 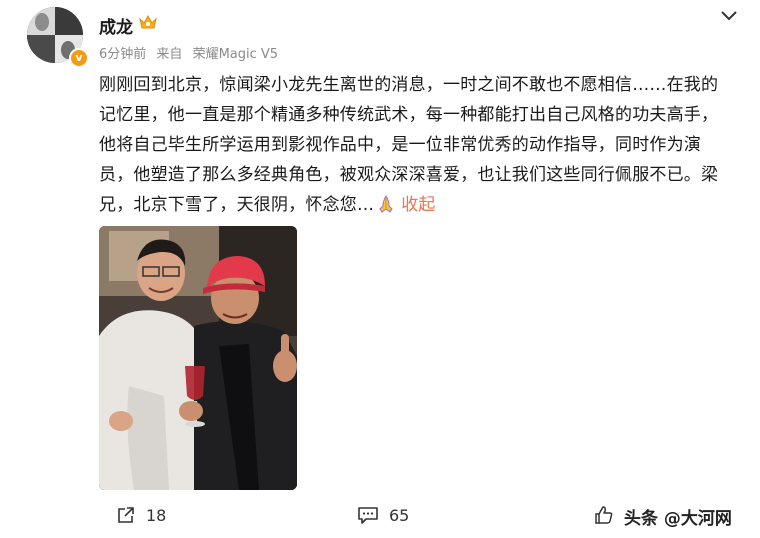 I want to click on share-icon, so click(x=126, y=515).